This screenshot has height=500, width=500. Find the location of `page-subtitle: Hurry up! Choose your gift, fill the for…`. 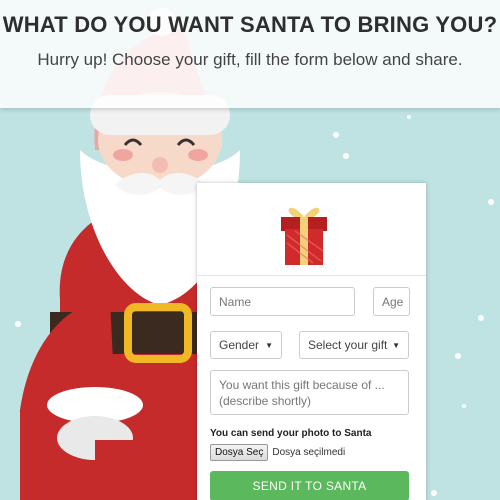

page-subtitle: Hurry up! Choose your gift, fill the for… is located at coordinates (250, 59).